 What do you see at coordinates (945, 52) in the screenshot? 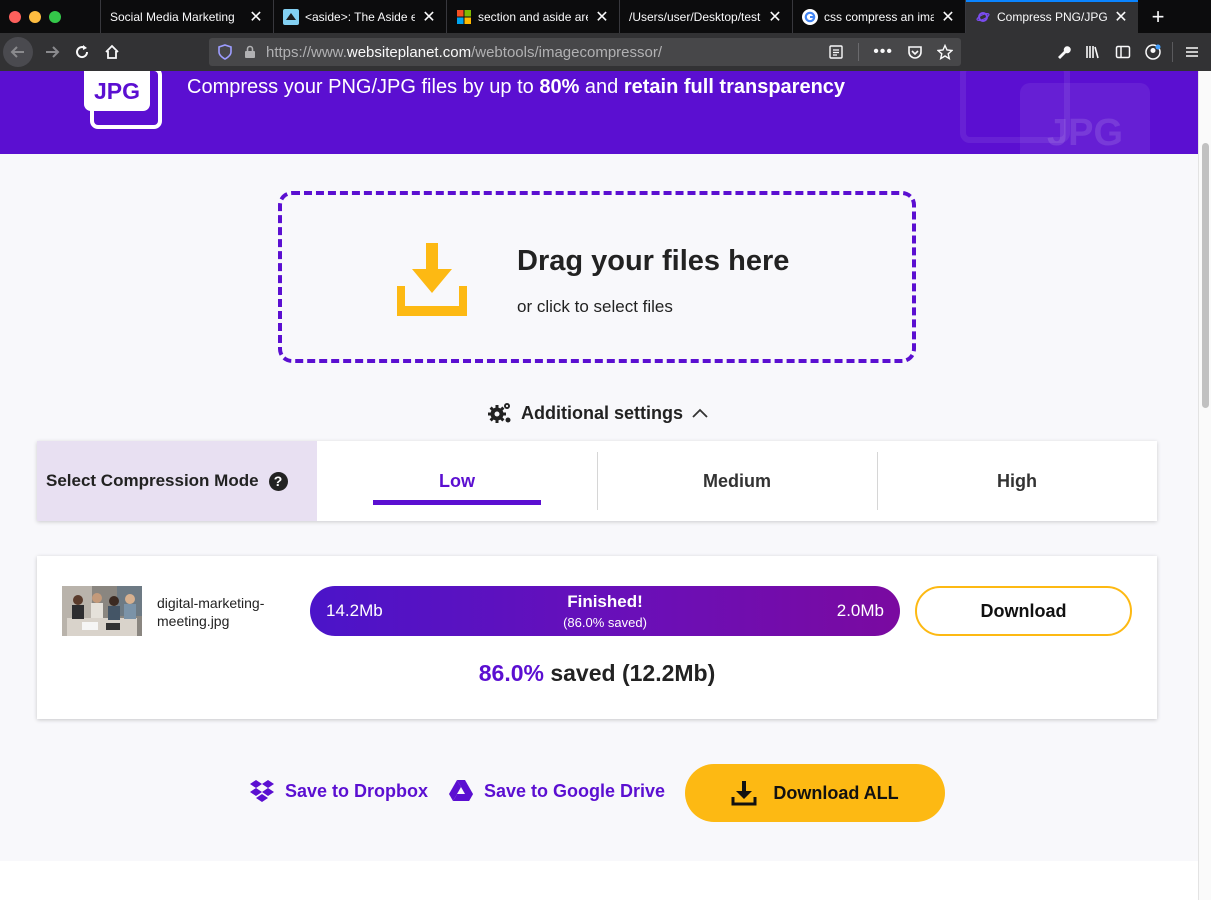
I see `bookmark-star-icon` at bounding box center [945, 52].